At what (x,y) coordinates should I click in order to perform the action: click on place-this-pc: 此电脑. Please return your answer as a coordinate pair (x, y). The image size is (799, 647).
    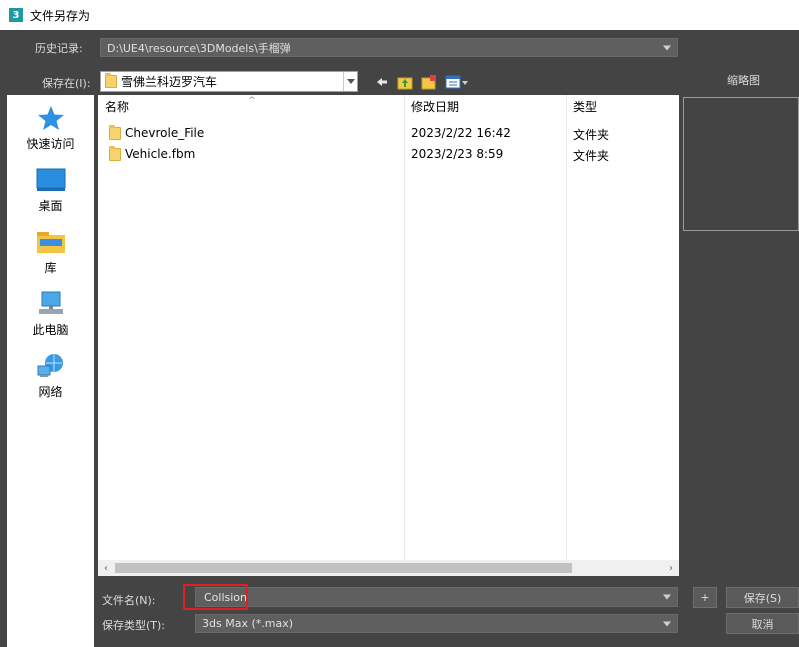
    Looking at the image, I should click on (50, 314).